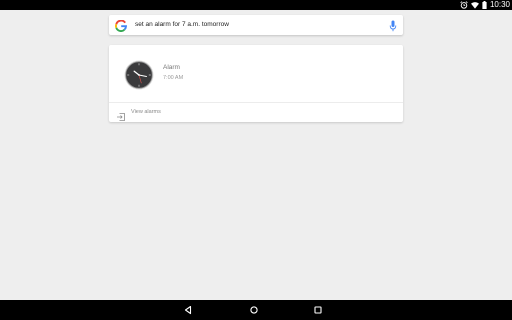 This screenshot has height=320, width=512. What do you see at coordinates (182, 25) in the screenshot?
I see `search-query-text: set an alarm for 7 a.m. tomorrow` at bounding box center [182, 25].